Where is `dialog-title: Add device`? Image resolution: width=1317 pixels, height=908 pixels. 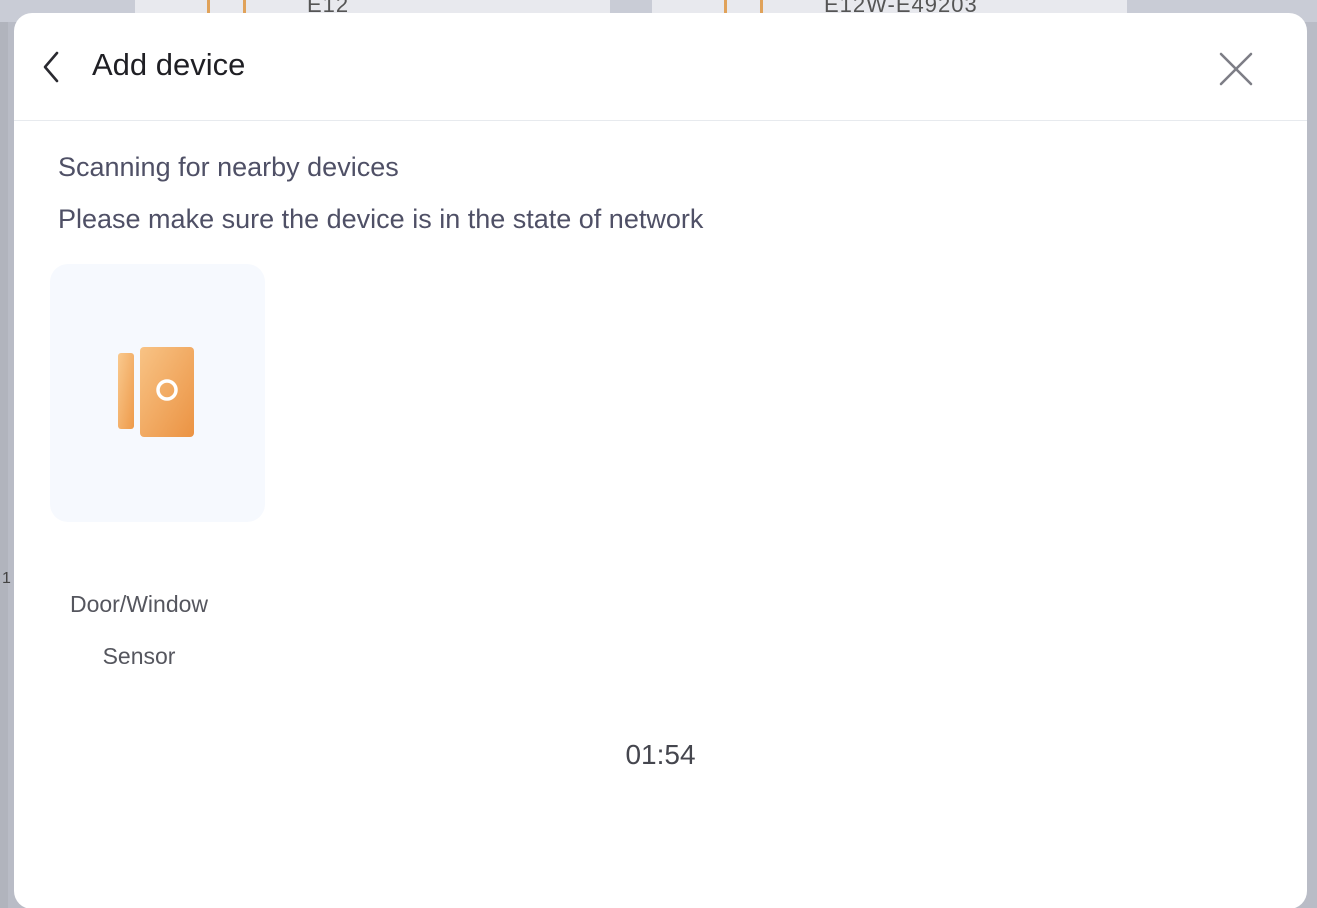
dialog-title: Add device is located at coordinates (169, 64).